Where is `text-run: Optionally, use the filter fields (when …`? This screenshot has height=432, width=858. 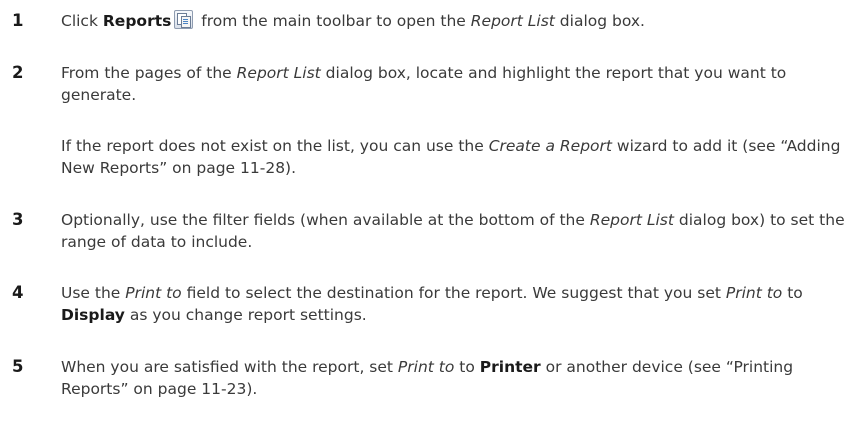
text-run: Optionally, use the filter fields (when … is located at coordinates (325, 220).